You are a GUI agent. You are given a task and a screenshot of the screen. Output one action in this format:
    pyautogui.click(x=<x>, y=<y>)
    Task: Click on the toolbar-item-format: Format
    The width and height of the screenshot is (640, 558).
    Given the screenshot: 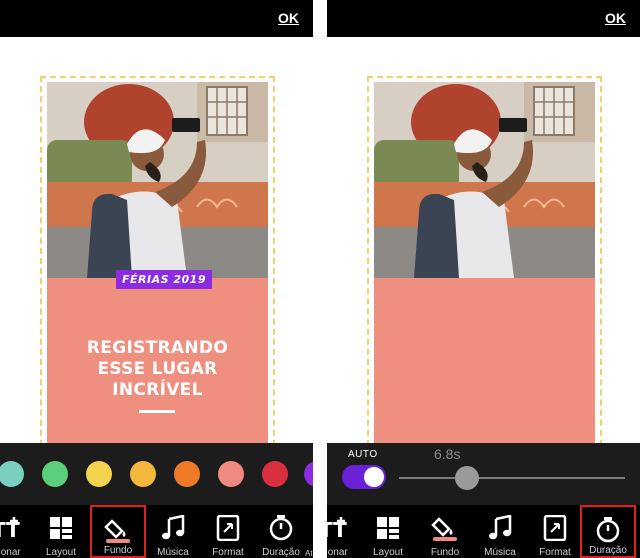 What is the action you would take?
    pyautogui.click(x=555, y=531)
    